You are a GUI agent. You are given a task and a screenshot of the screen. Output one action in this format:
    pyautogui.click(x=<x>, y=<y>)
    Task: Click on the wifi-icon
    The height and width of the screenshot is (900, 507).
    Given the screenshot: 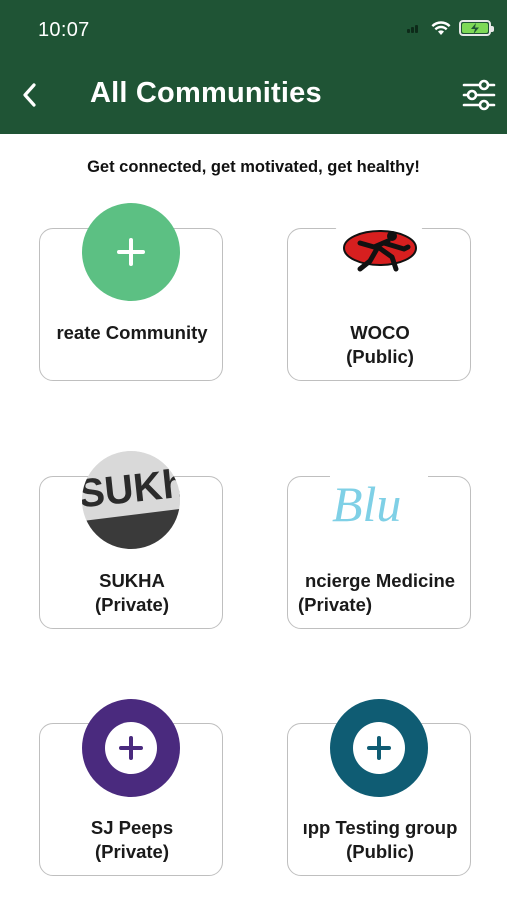 What is the action you would take?
    pyautogui.click(x=441, y=28)
    